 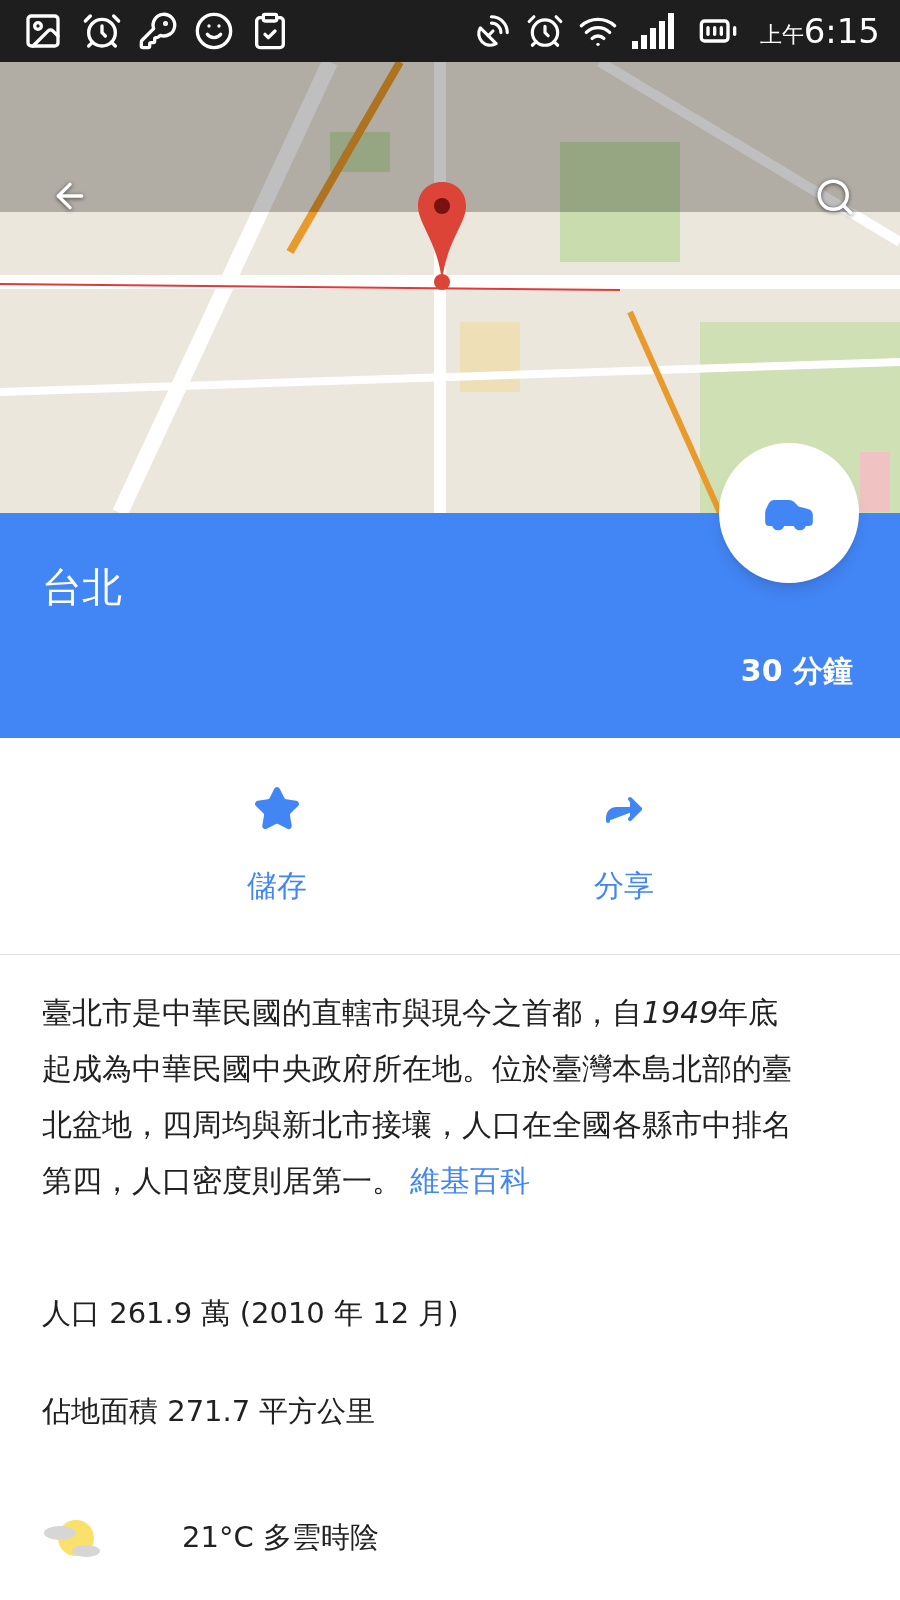 What do you see at coordinates (276, 846) in the screenshot?
I see `save-button: 儲存` at bounding box center [276, 846].